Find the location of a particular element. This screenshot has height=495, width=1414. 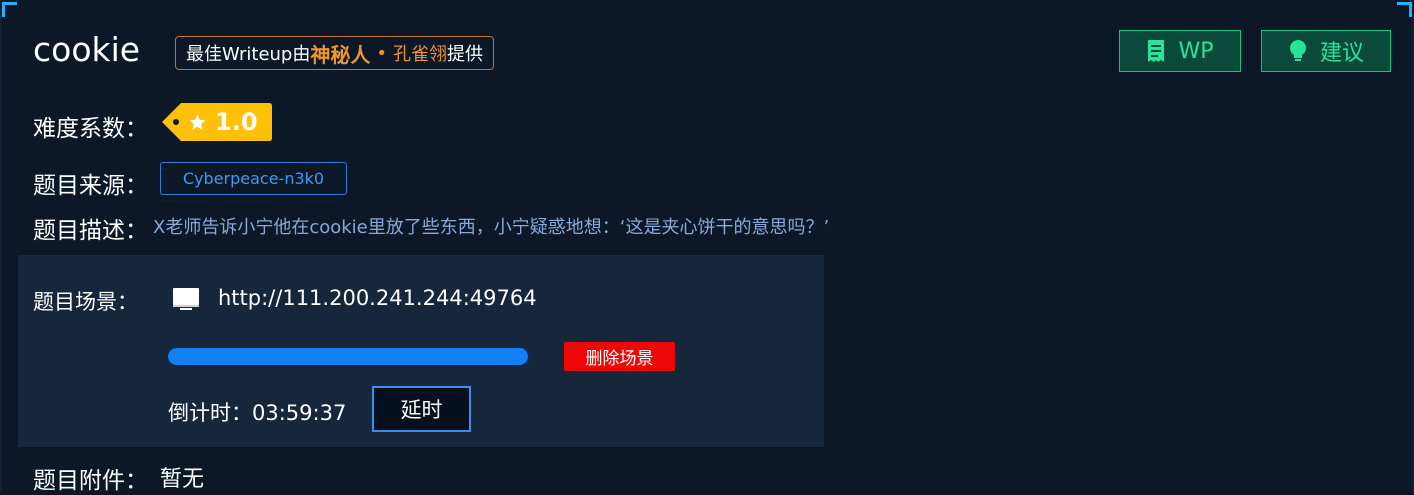

challenge-title: cookie is located at coordinates (87, 49).